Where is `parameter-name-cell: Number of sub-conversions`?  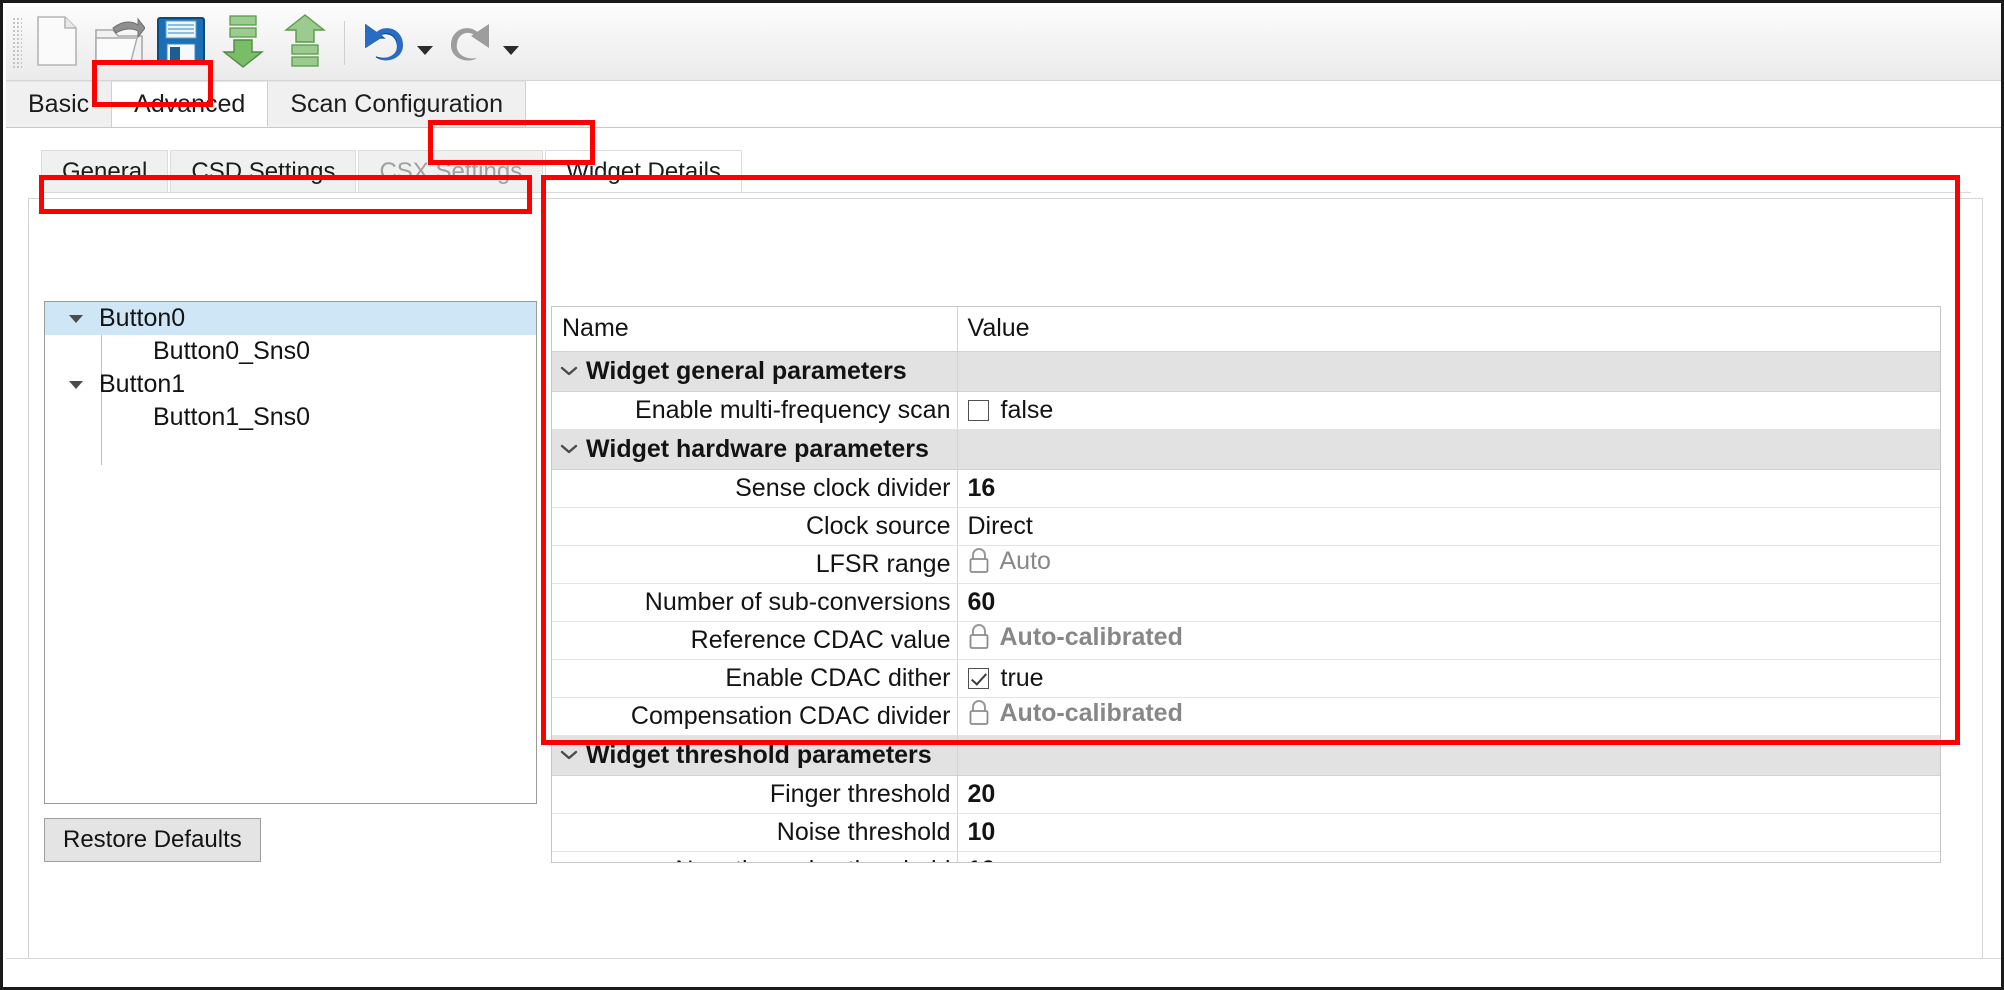
parameter-name-cell: Number of sub-conversions is located at coordinates (755, 602).